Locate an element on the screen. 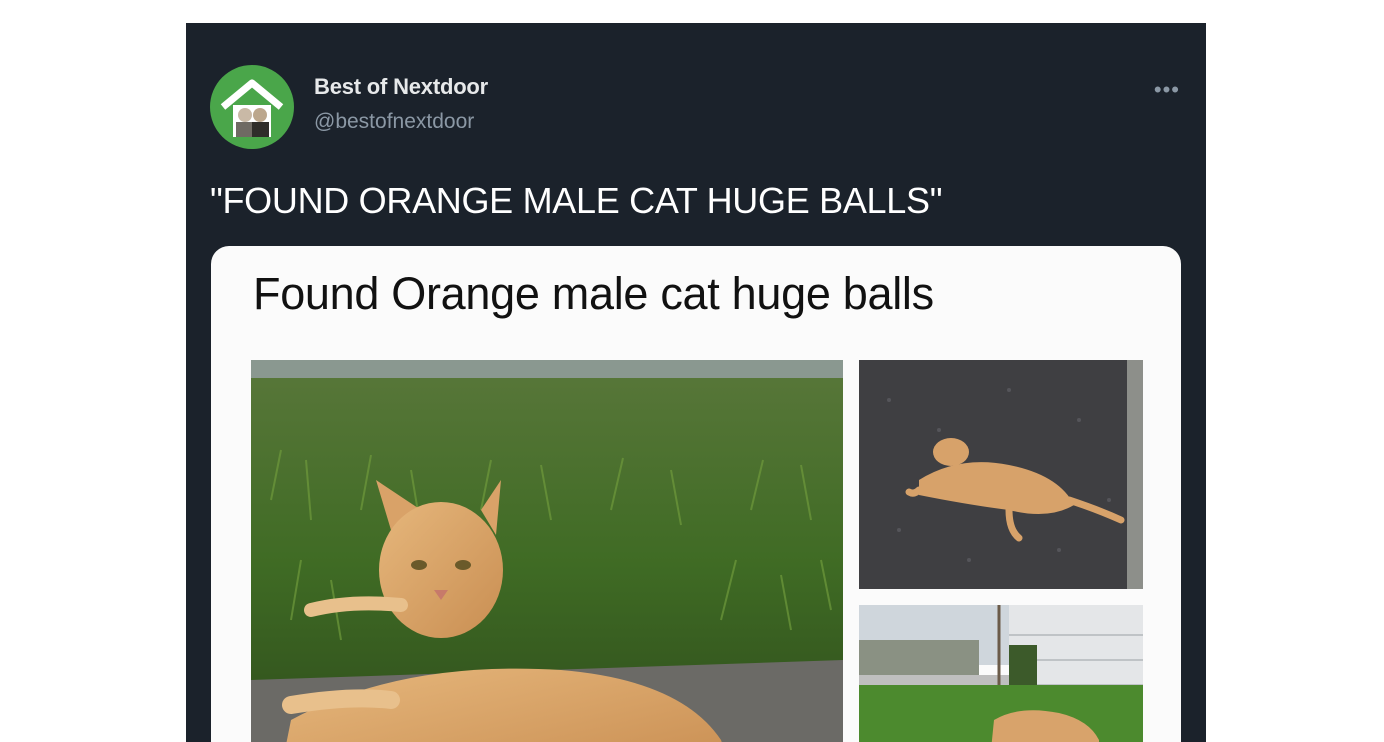 This screenshot has width=1384, height=742. house-logo-icon is located at coordinates (252, 108).